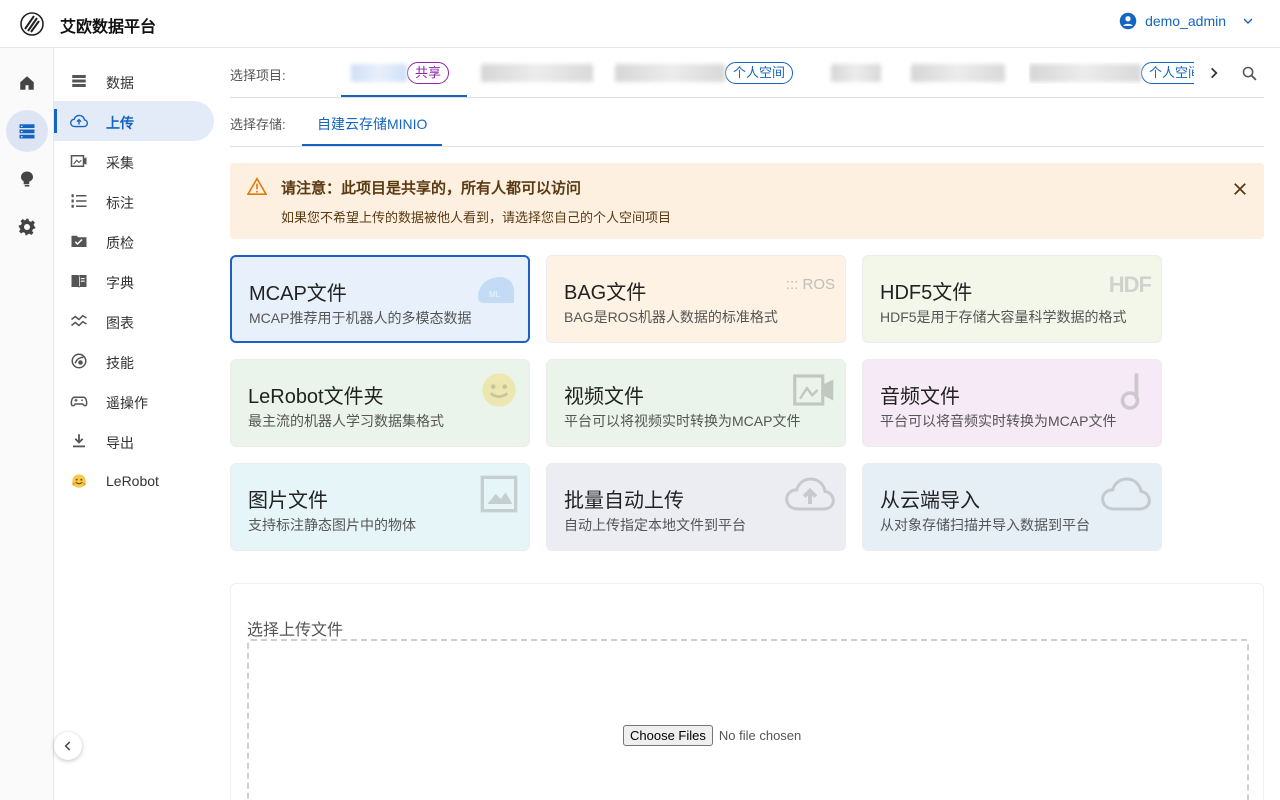 Image resolution: width=1280 pixels, height=800 pixels. Describe the element at coordinates (428, 73) in the screenshot. I see `shared-chip: 共享` at that location.